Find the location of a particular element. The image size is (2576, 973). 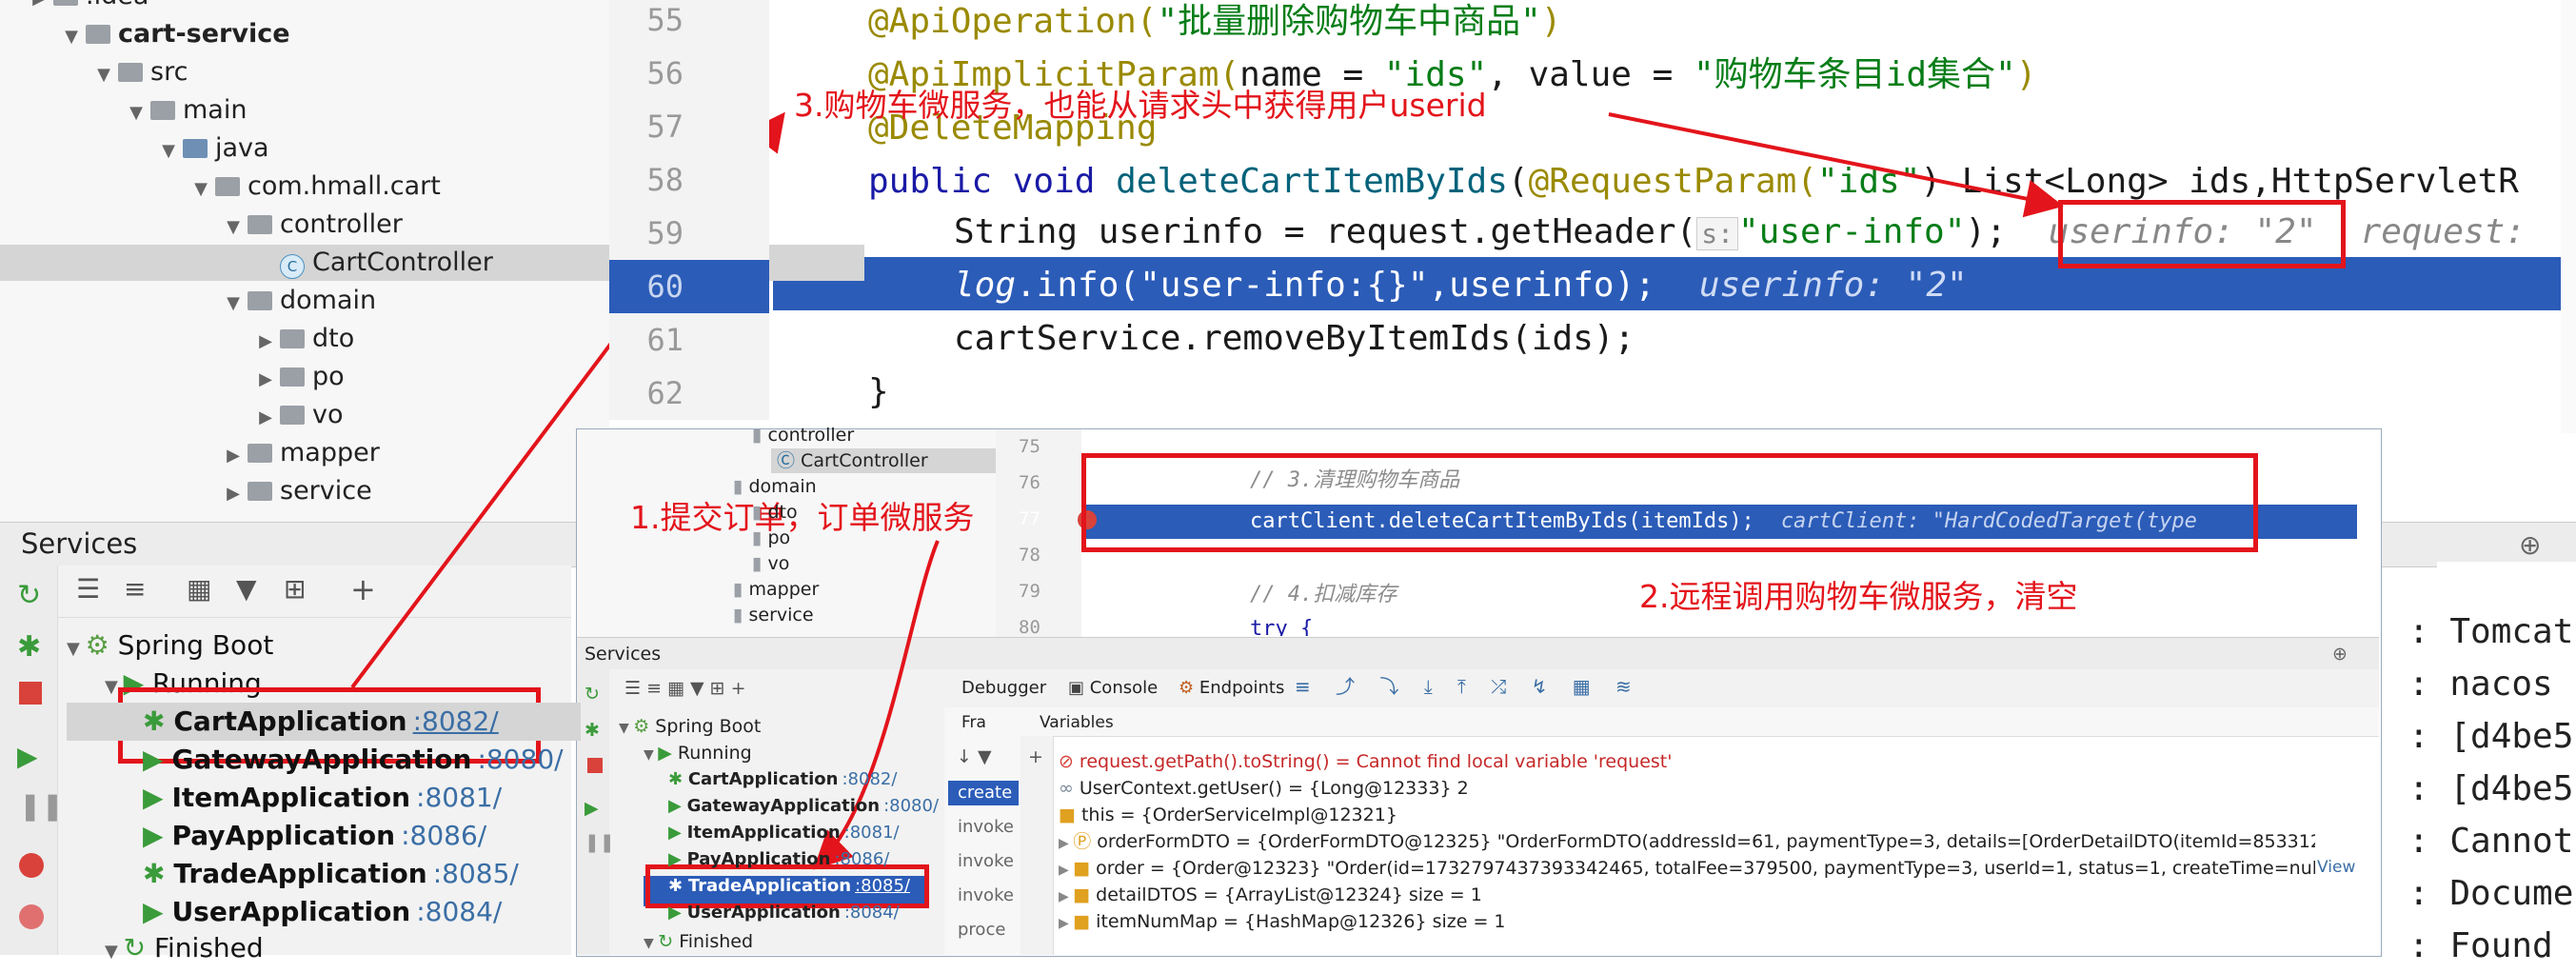

service-app: ▶ GatewayApplication:8080/ is located at coordinates (353, 760).